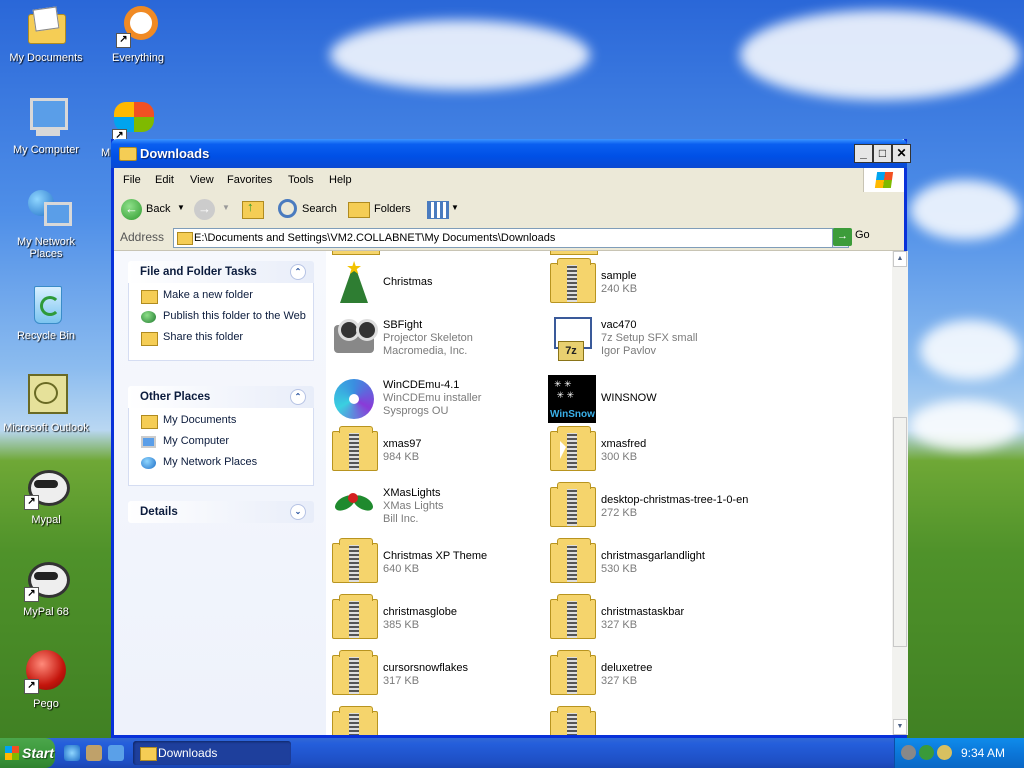  What do you see at coordinates (401, 569) in the screenshot?
I see `file-size: 640 KB` at bounding box center [401, 569].